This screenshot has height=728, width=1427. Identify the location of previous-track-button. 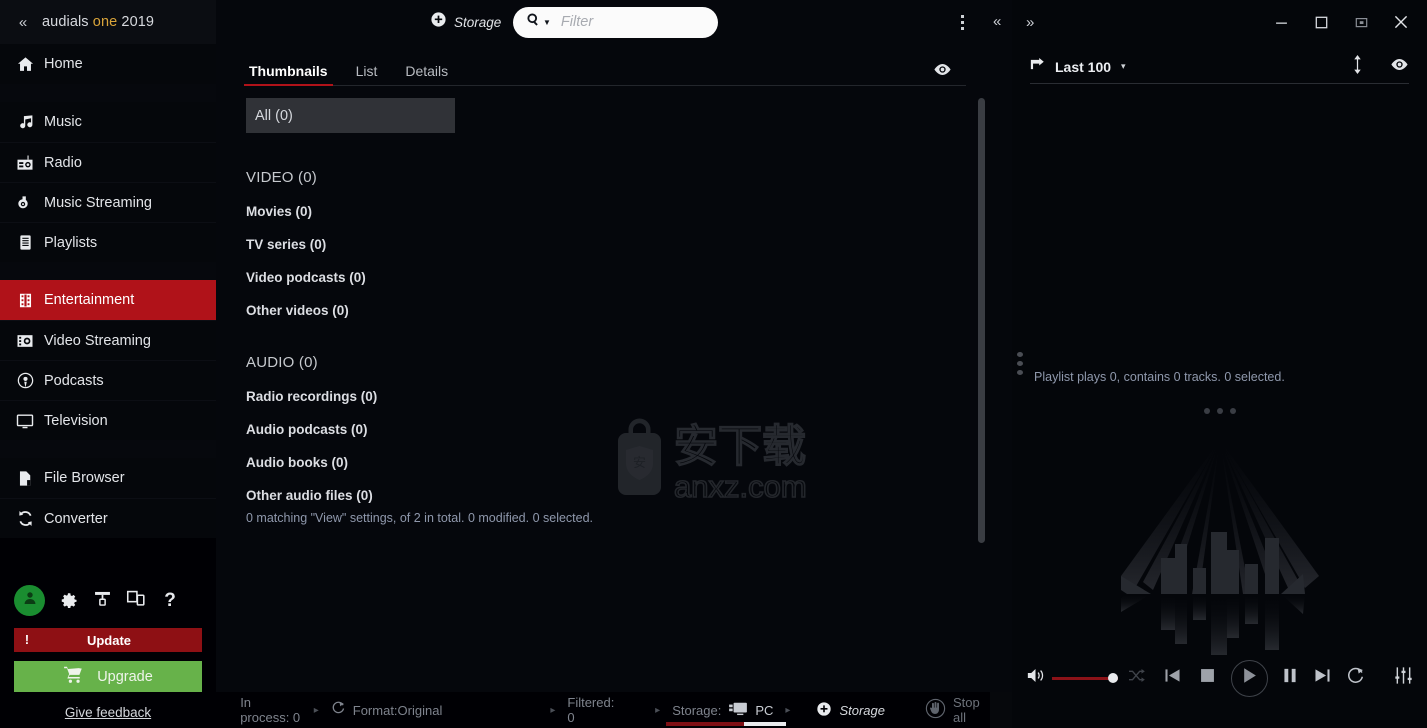
(1172, 678).